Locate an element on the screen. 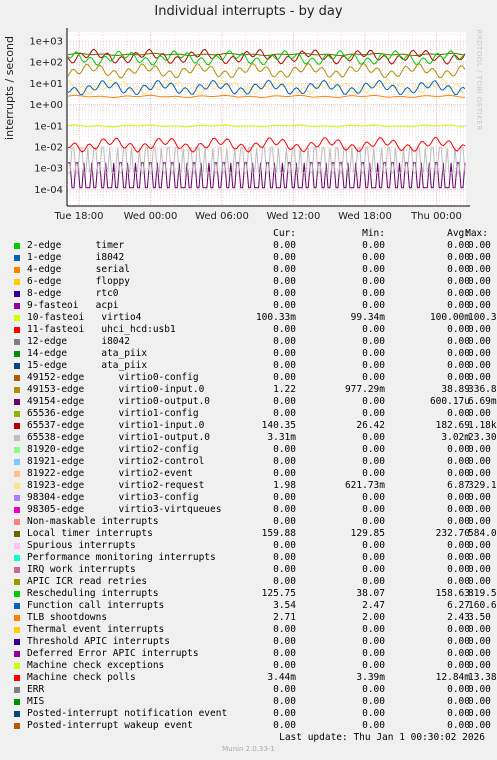  legend-max: 1.18k is located at coordinates (482, 425).